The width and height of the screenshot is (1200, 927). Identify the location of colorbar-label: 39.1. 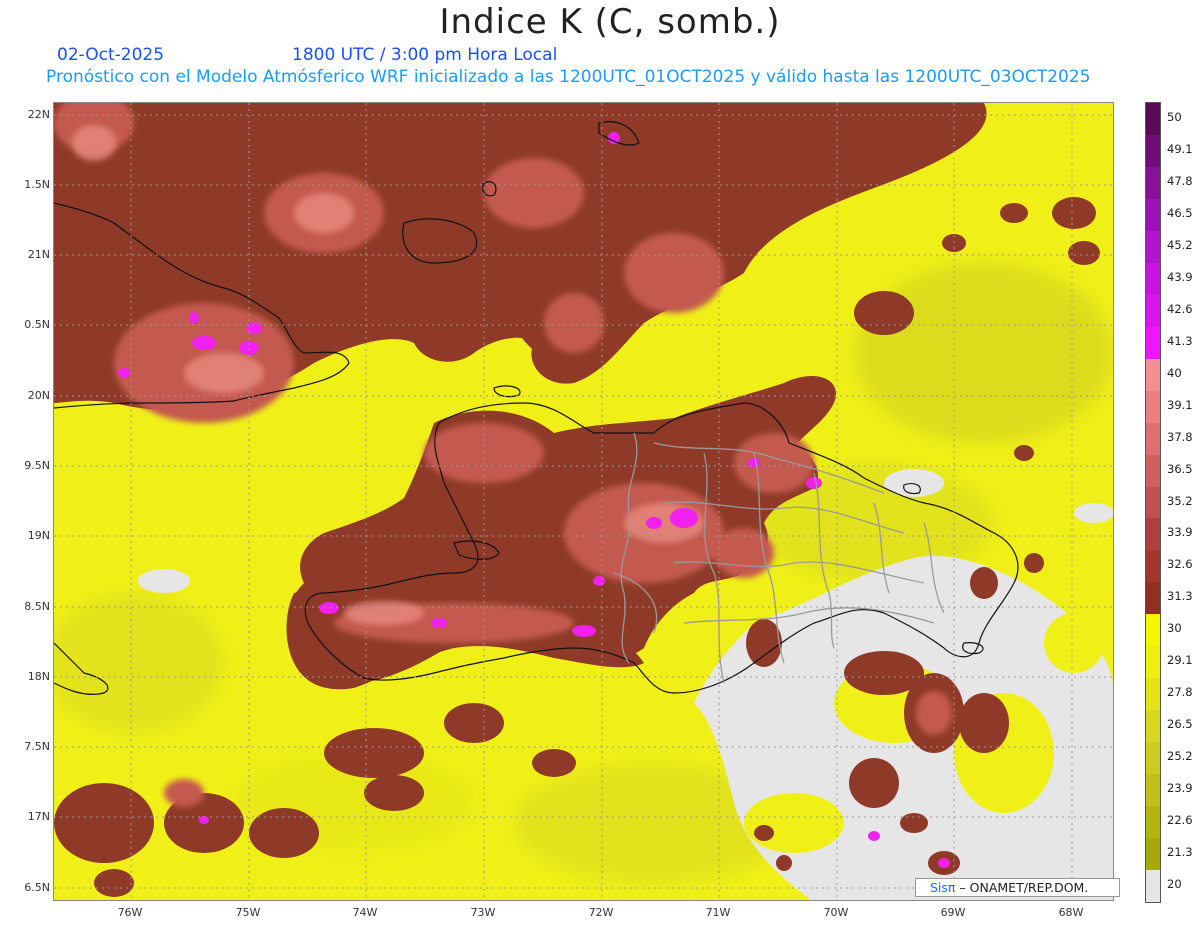
(1180, 404).